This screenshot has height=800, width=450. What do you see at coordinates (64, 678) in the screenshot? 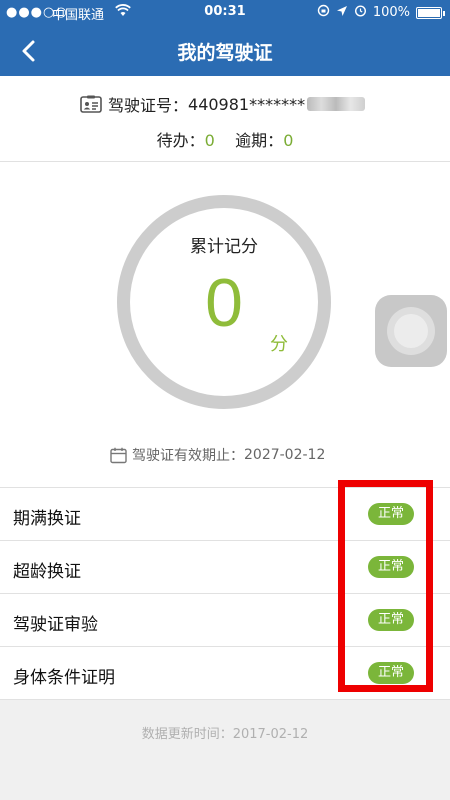
I see `list-item-label: 身体条件证明` at bounding box center [64, 678].